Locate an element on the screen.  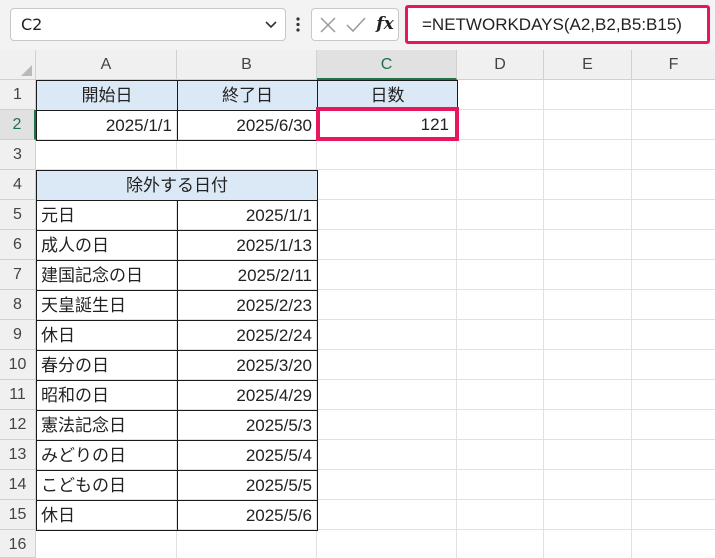
row-header-15: 15 is located at coordinates (18, 515).